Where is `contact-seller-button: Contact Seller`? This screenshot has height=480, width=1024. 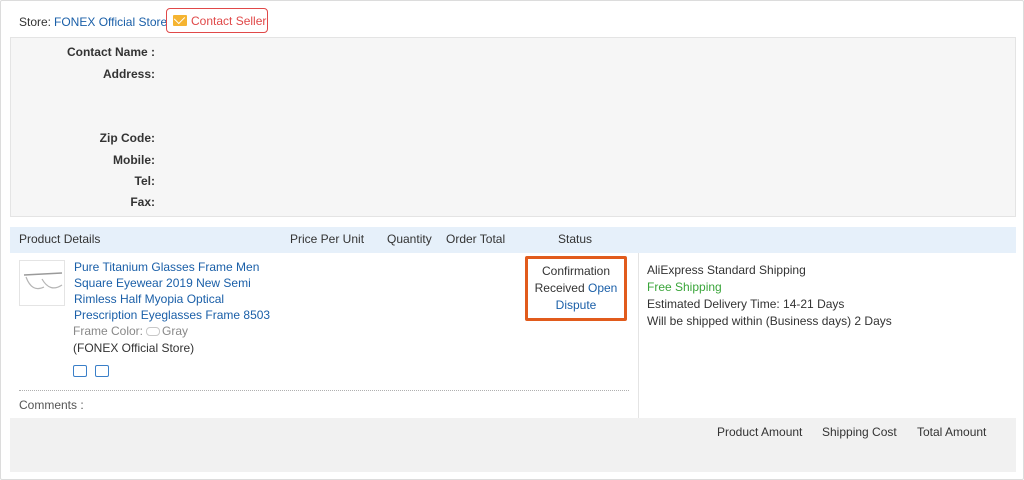 contact-seller-button: Contact Seller is located at coordinates (217, 20).